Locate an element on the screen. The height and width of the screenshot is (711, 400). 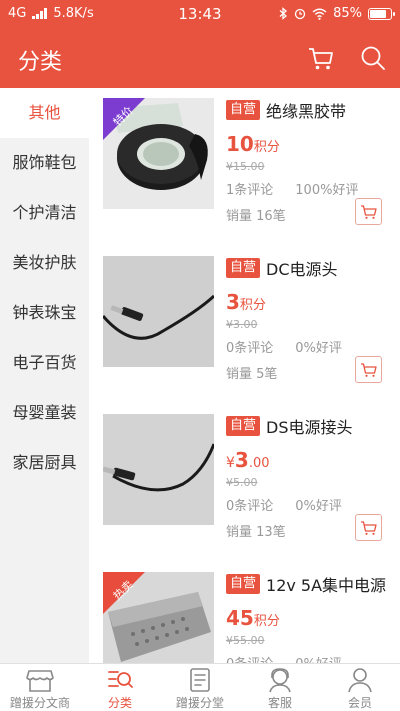
product-price: 10积分 is located at coordinates (311, 144).